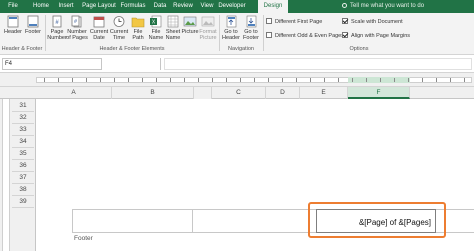  Describe the element at coordinates (309, 36) in the screenshot. I see `different-odd-even-label: Different Odd & Even Pages` at that location.